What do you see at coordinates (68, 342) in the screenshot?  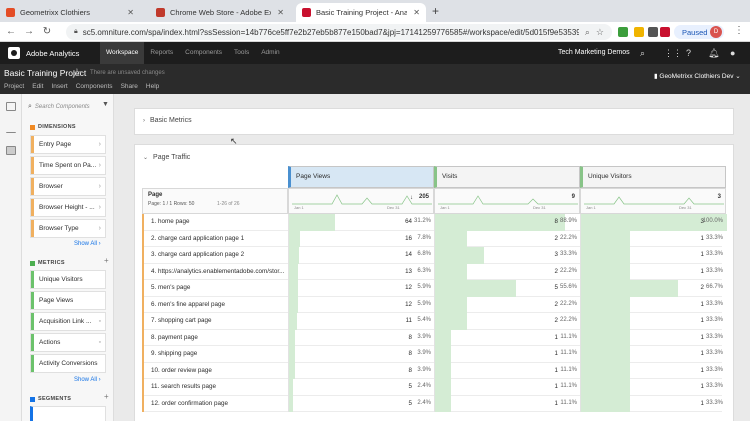 I see `metric-actions: Actions ▫` at bounding box center [68, 342].